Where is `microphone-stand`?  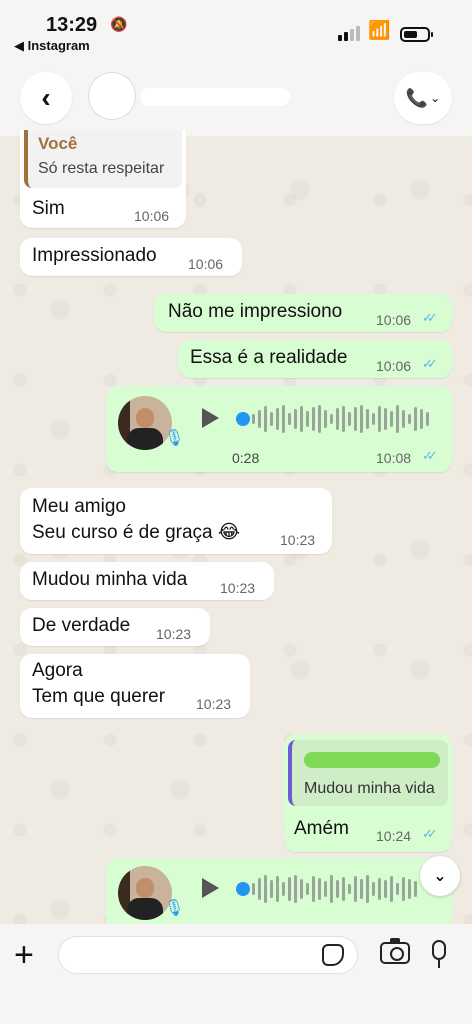 microphone-stand is located at coordinates (439, 964).